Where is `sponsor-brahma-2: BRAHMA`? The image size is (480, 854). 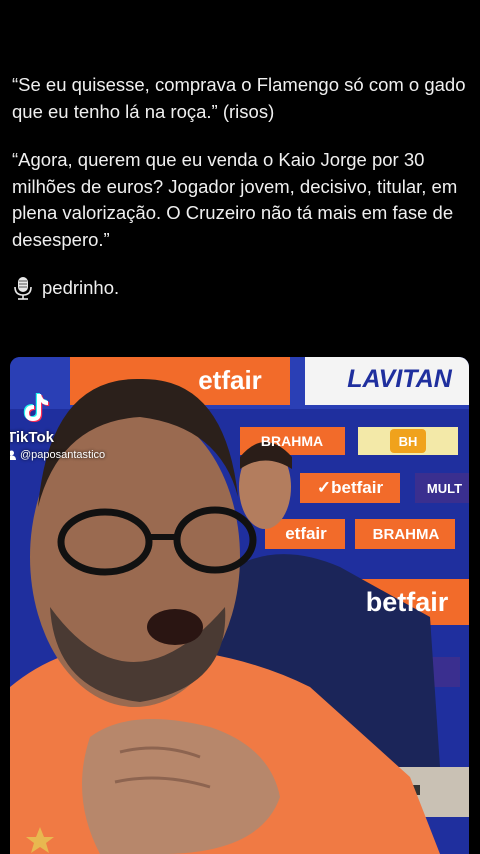
sponsor-brahma-2: BRAHMA is located at coordinates (406, 534).